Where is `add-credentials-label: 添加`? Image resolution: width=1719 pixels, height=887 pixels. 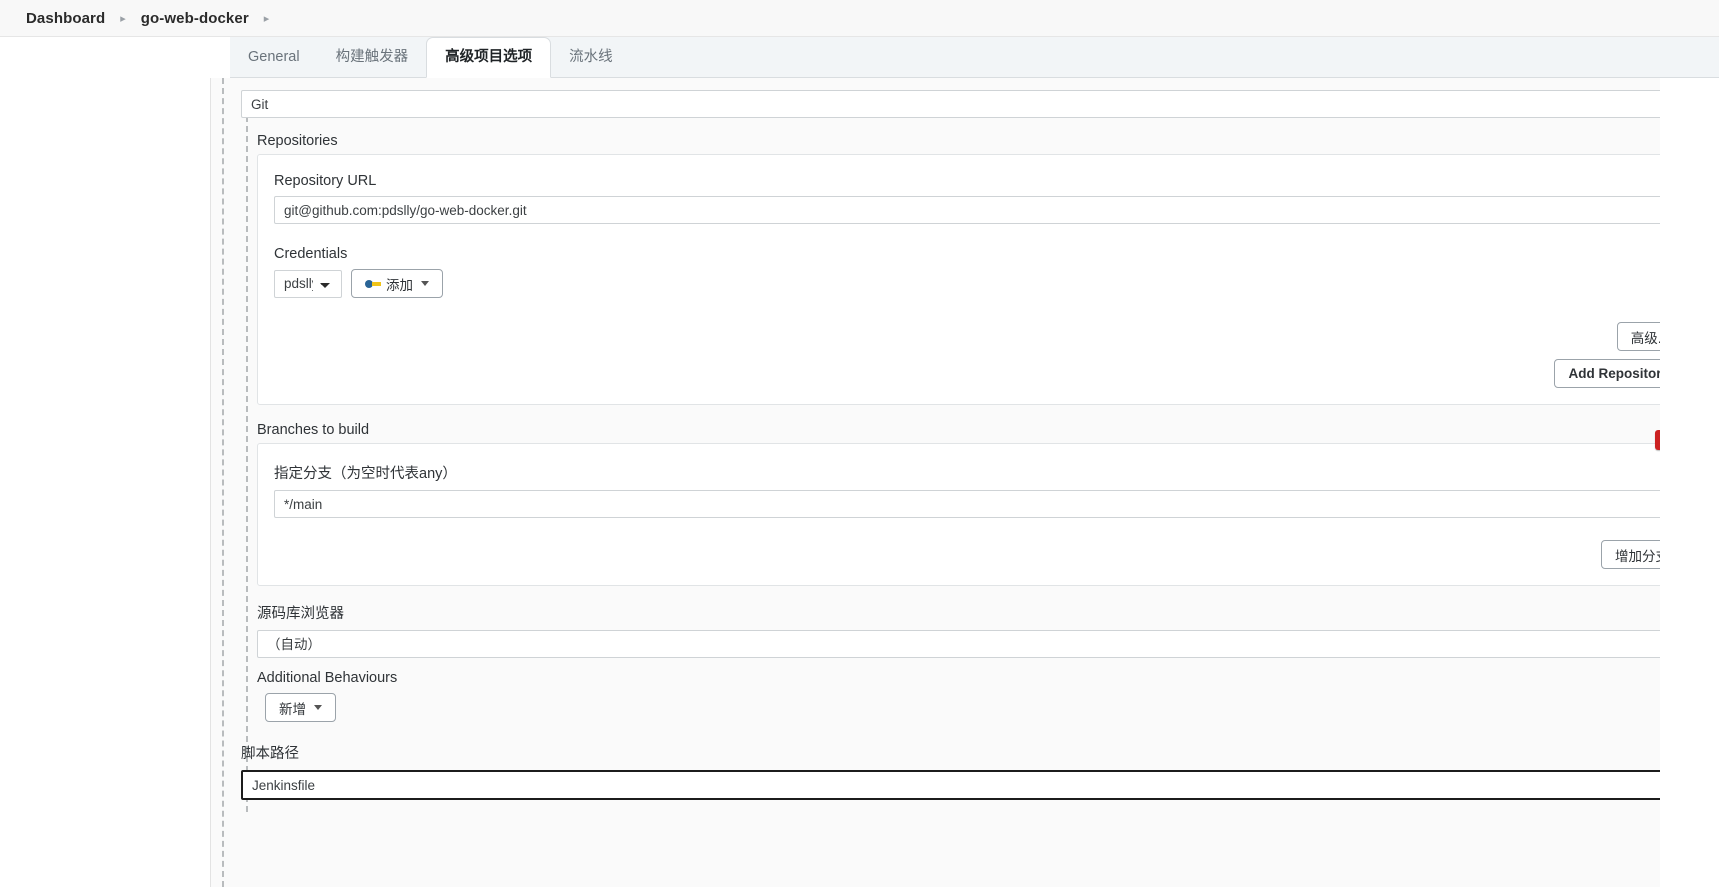 add-credentials-label: 添加 is located at coordinates (399, 285).